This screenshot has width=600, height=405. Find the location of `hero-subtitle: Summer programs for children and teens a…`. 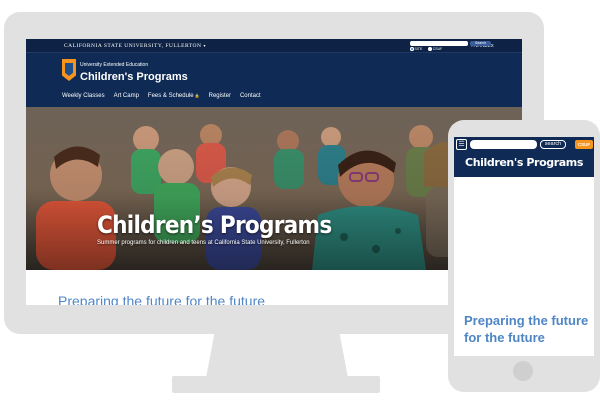

hero-subtitle: Summer programs for children and teens a… is located at coordinates (203, 243).